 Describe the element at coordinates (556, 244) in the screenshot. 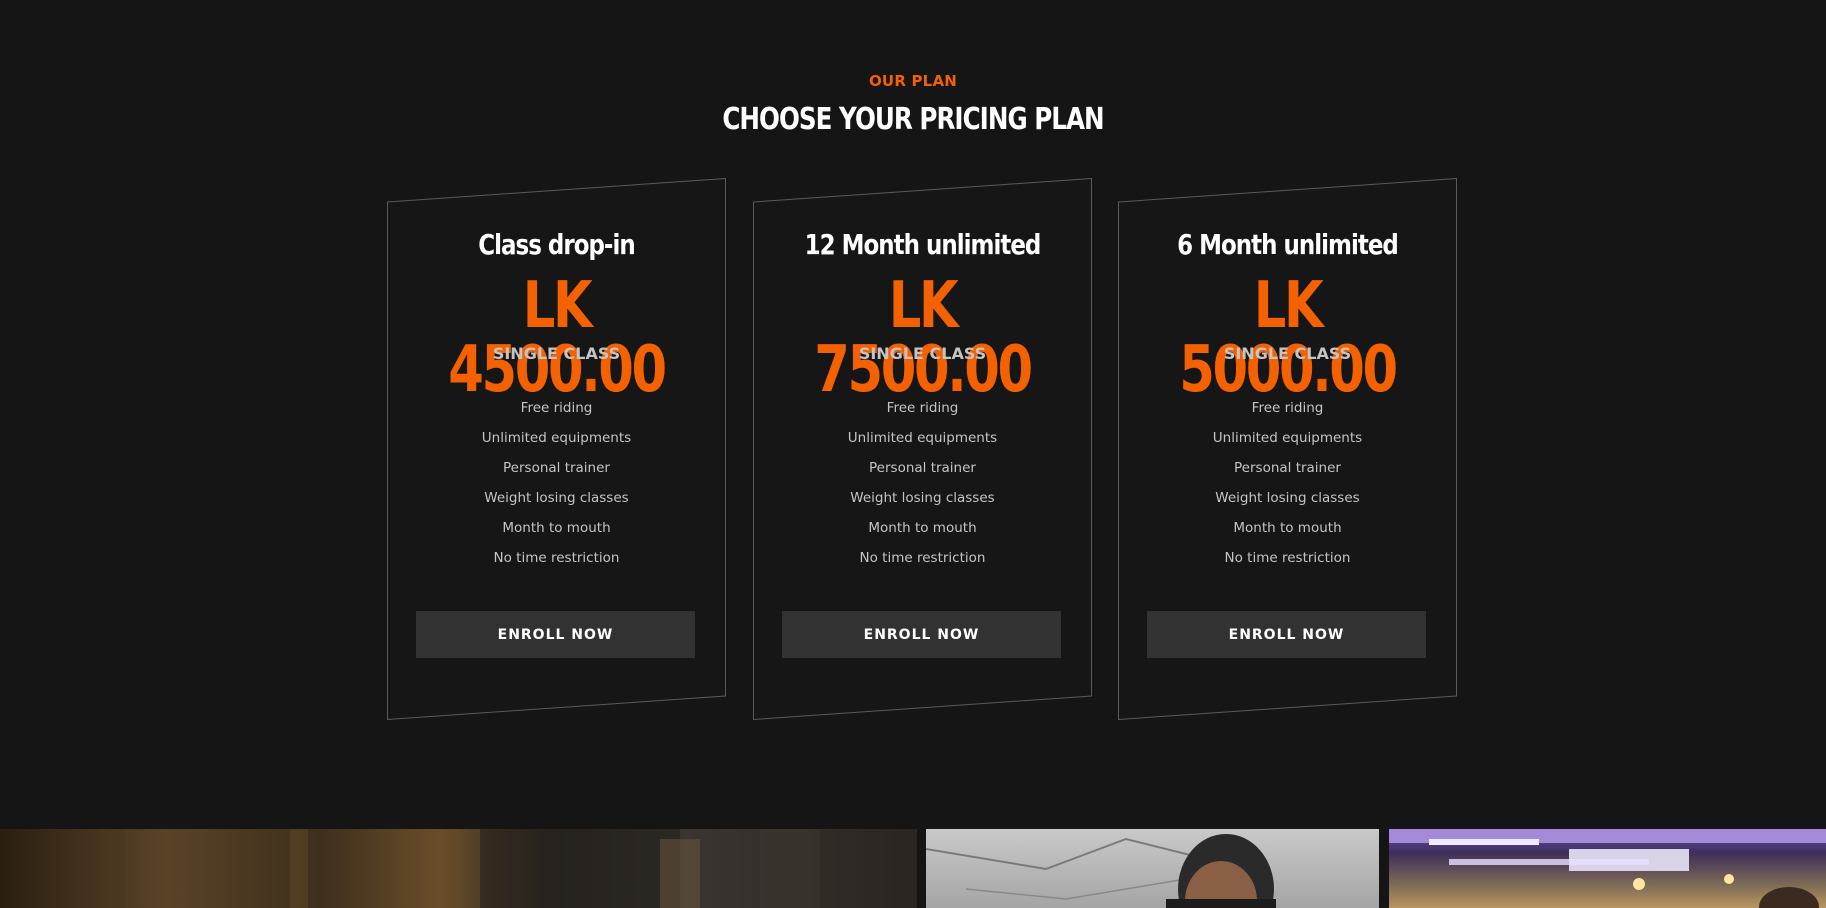

I see `plan-name: Class drop-in` at that location.